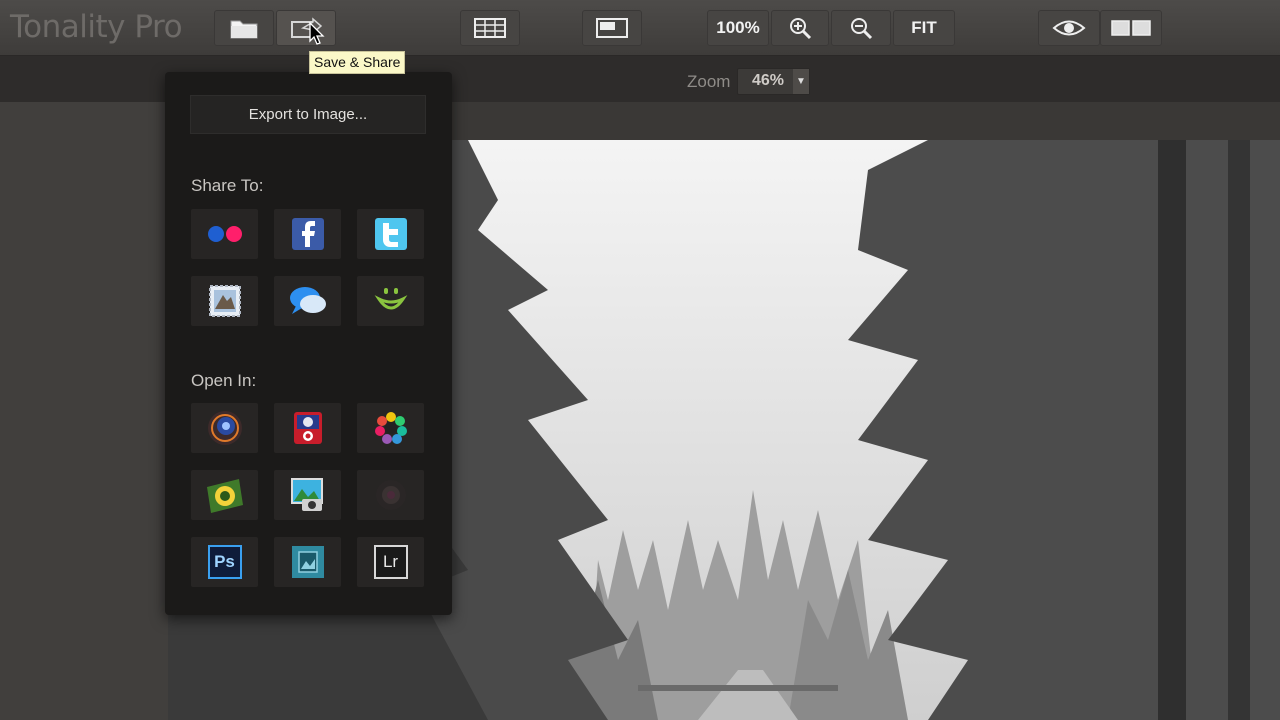 This screenshot has height=720, width=1280. I want to click on lightroom-icon: Lr, so click(390, 562).